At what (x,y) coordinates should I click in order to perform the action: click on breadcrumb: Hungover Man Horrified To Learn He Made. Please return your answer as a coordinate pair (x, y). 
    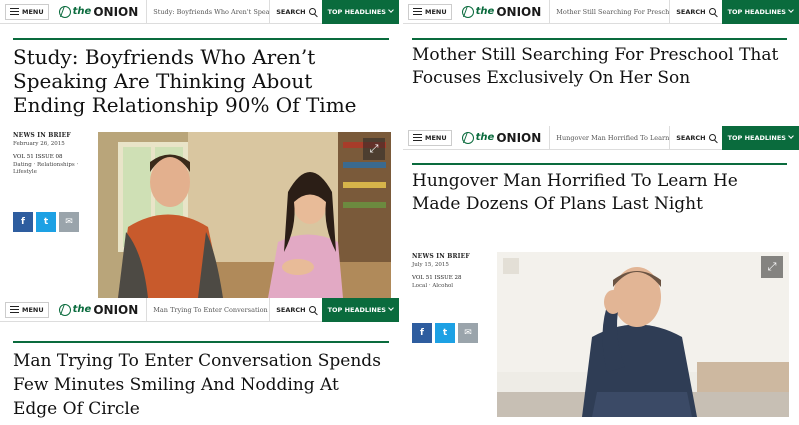
    Looking at the image, I should click on (609, 138).